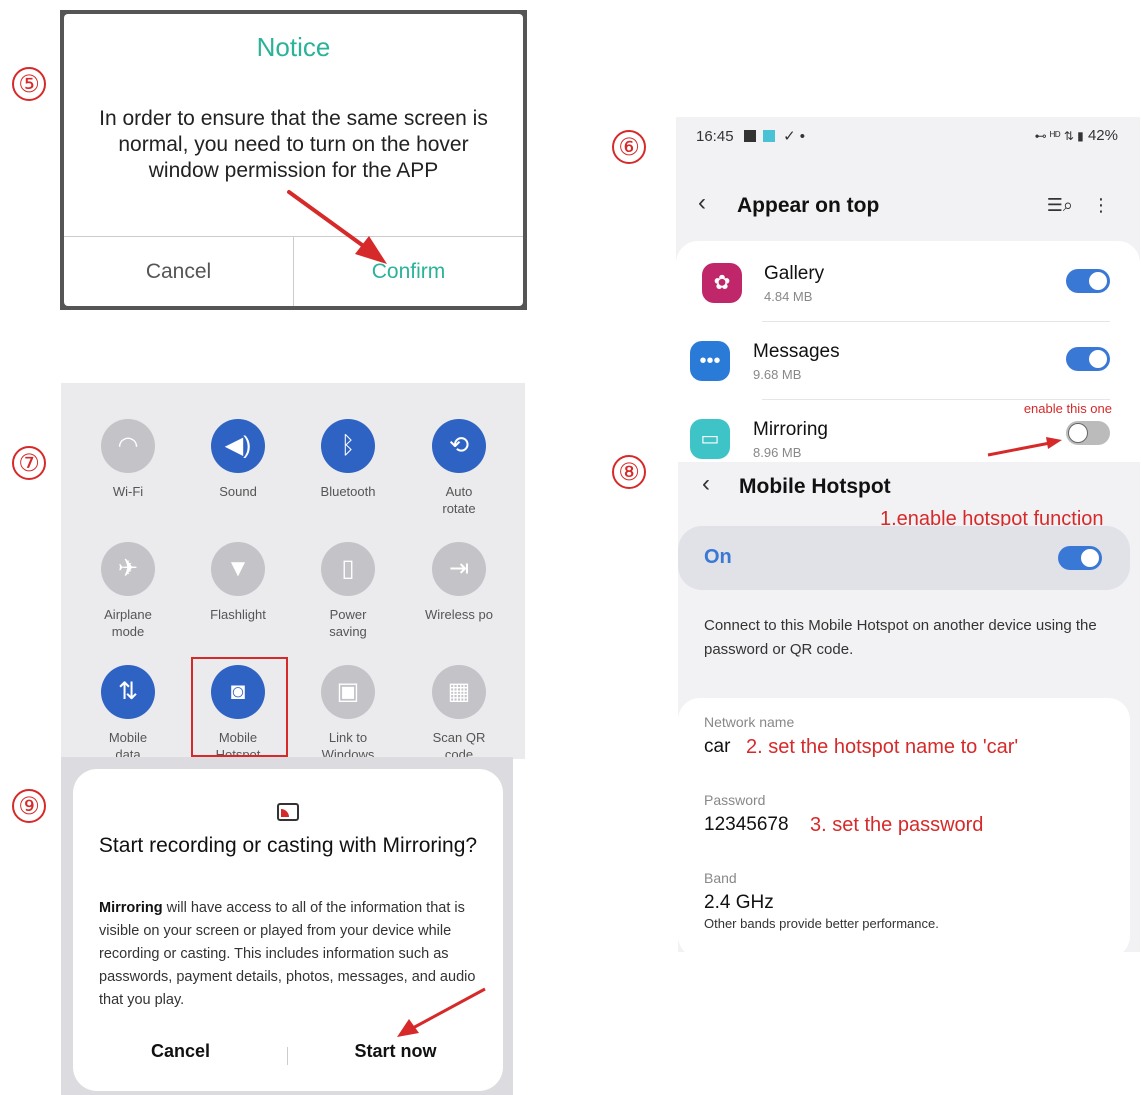 The width and height of the screenshot is (1141, 1095). Describe the element at coordinates (897, 825) in the screenshot. I see `password-note: 3. set the password` at that location.